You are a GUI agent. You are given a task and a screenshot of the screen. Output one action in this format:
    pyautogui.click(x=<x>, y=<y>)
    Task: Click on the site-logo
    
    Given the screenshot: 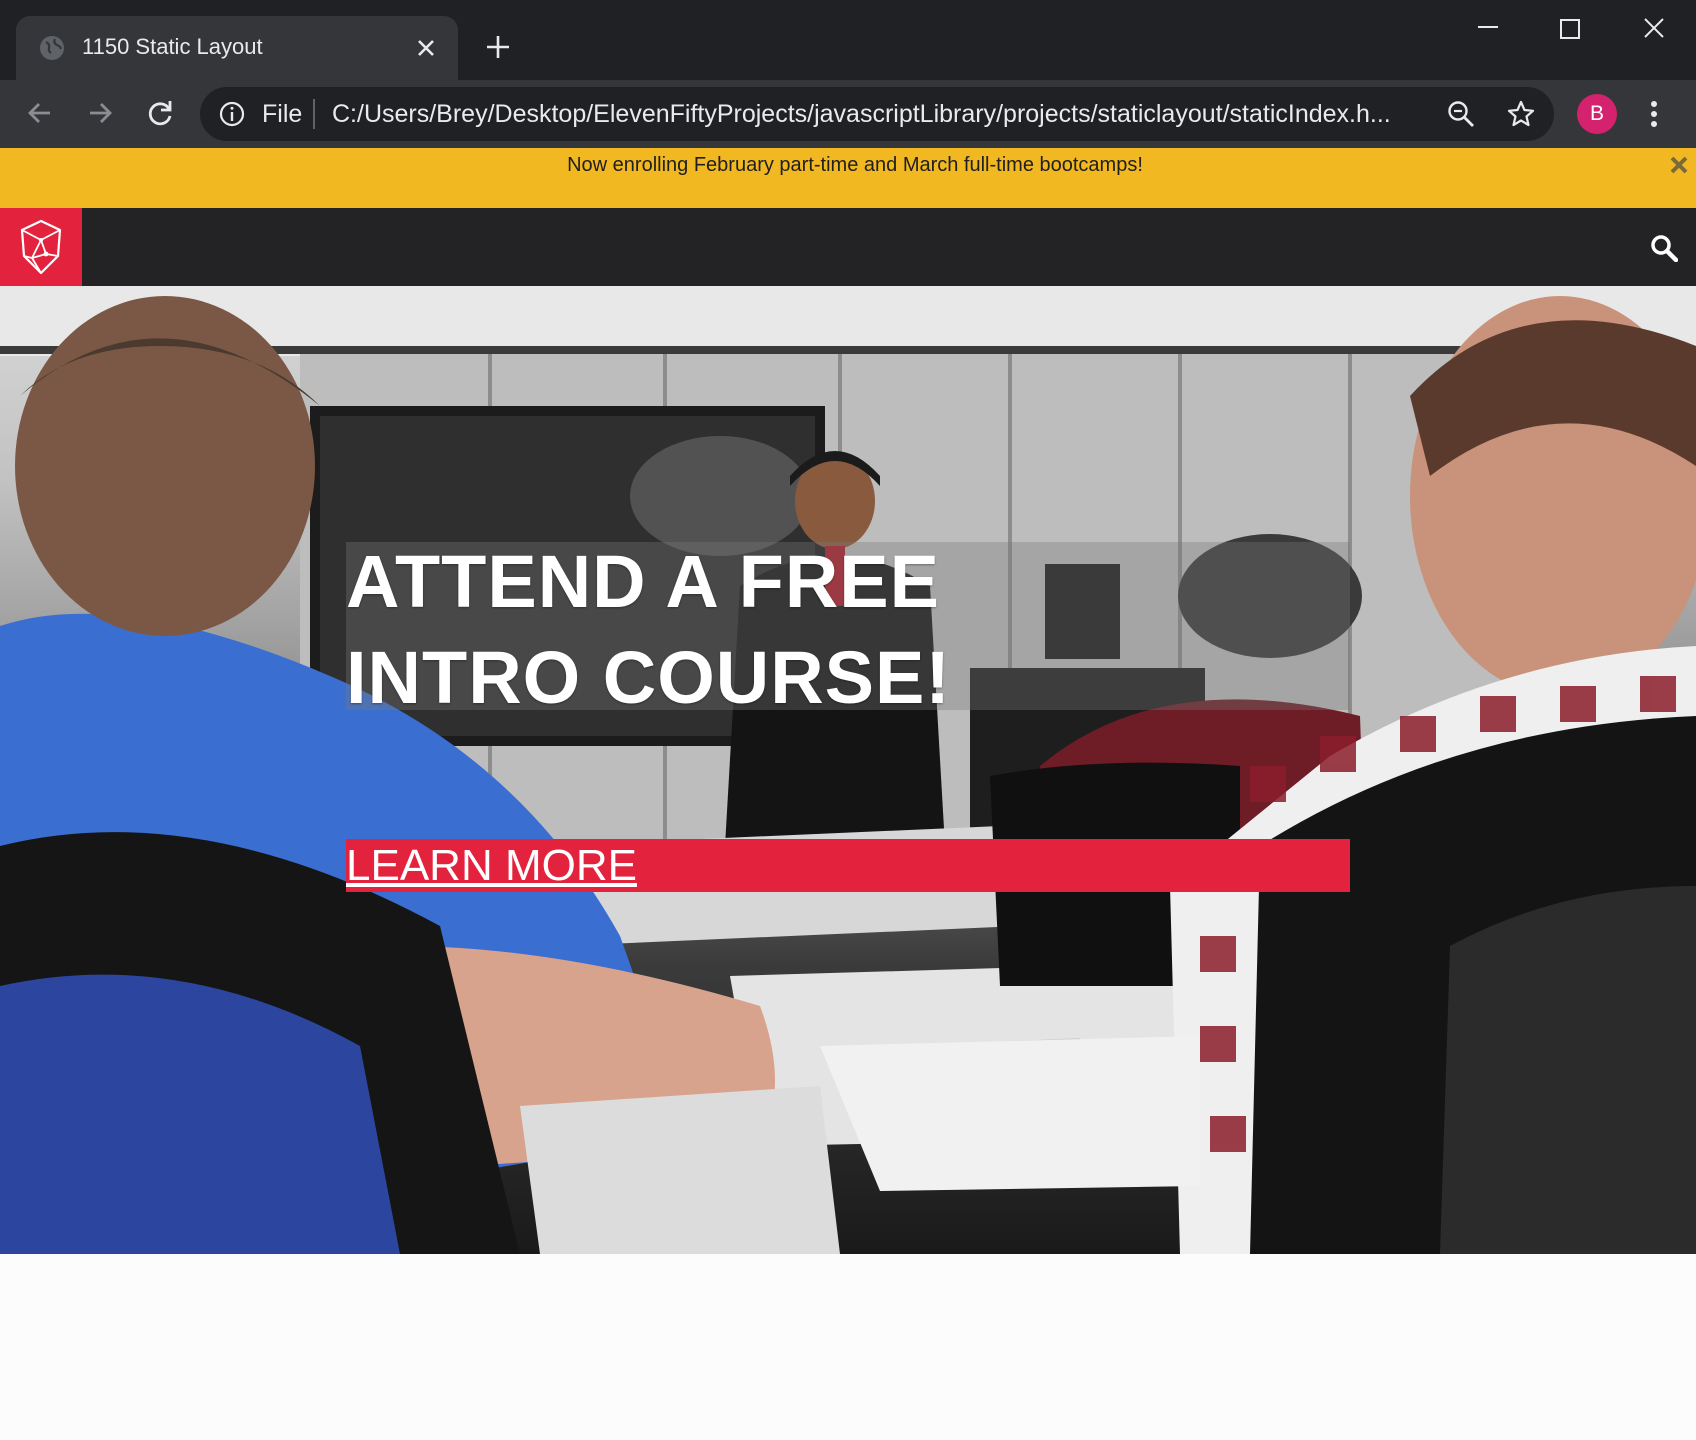 What is the action you would take?
    pyautogui.click(x=41, y=247)
    